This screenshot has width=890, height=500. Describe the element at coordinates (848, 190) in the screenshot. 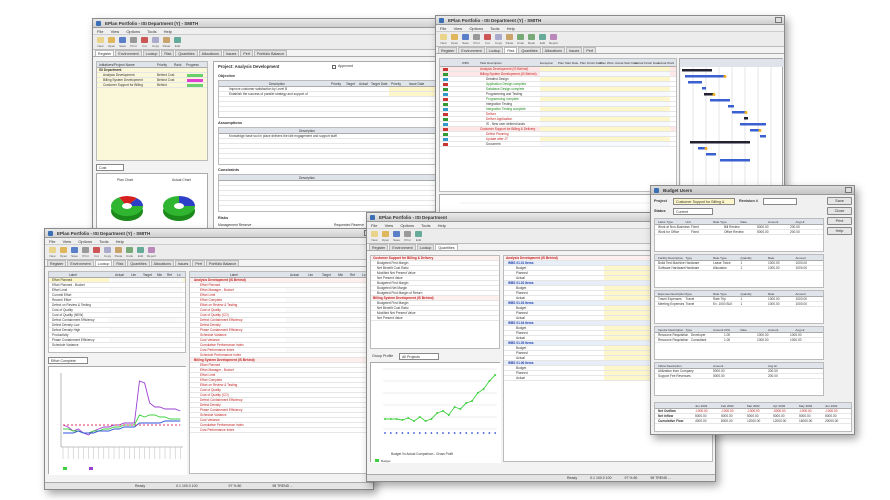

I see `close-icon` at that location.